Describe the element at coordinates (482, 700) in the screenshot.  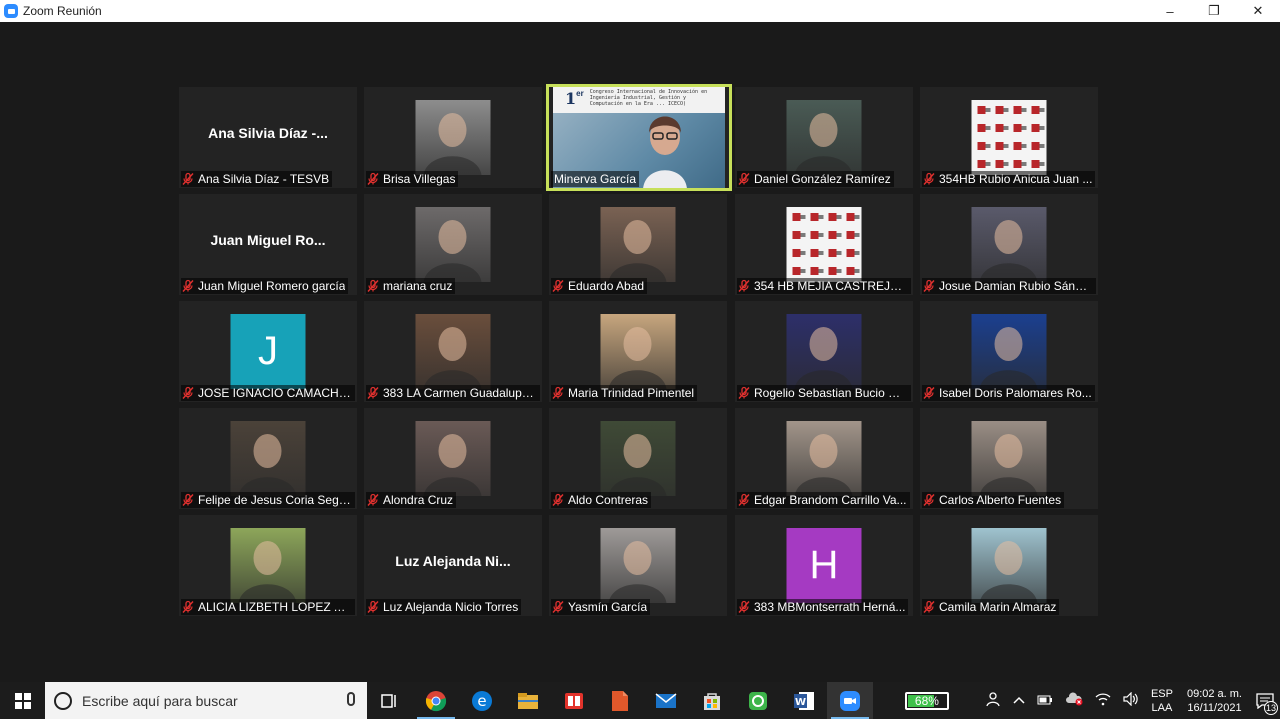
I see `edge-button: e` at that location.